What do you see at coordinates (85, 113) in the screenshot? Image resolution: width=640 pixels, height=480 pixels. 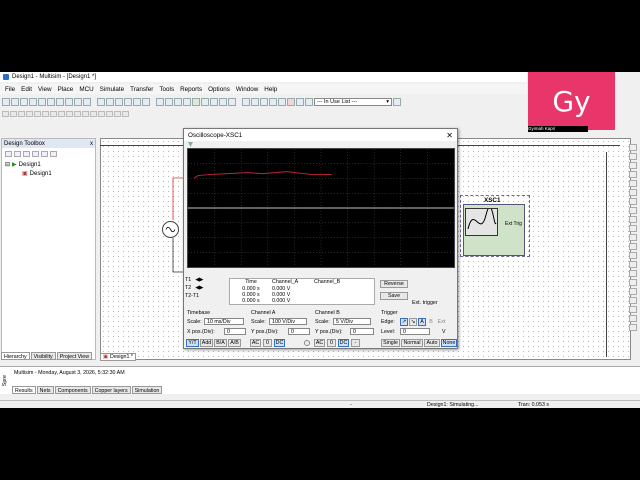 I see `place-power-icon` at bounding box center [85, 113].